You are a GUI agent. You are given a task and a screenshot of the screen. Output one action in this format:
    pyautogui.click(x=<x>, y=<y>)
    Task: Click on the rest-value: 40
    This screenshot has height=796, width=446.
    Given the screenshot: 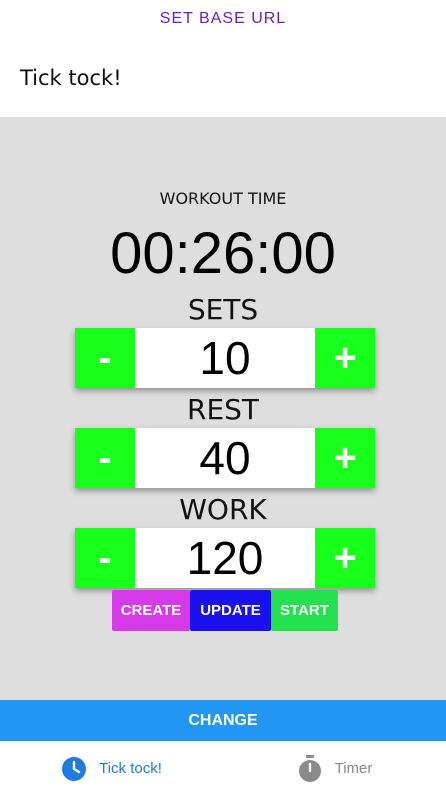 What is the action you would take?
    pyautogui.click(x=225, y=458)
    